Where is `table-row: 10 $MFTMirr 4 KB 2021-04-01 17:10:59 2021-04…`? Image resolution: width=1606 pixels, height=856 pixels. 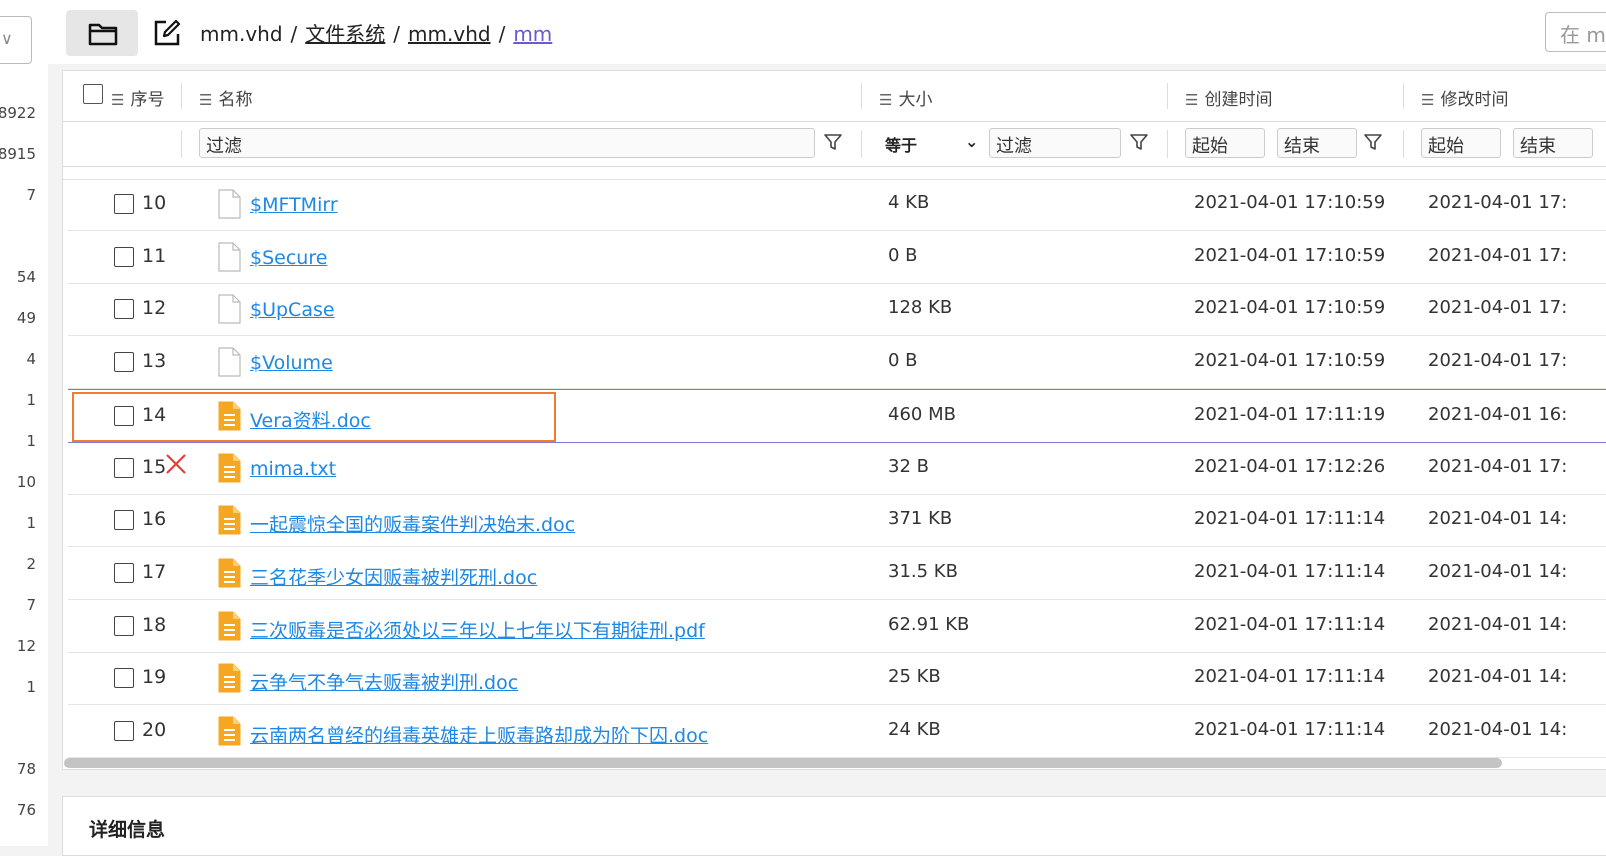
table-row: 10 $MFTMirr 4 KB 2021-04-01 17:10:59 2021-04… is located at coordinates (837, 204).